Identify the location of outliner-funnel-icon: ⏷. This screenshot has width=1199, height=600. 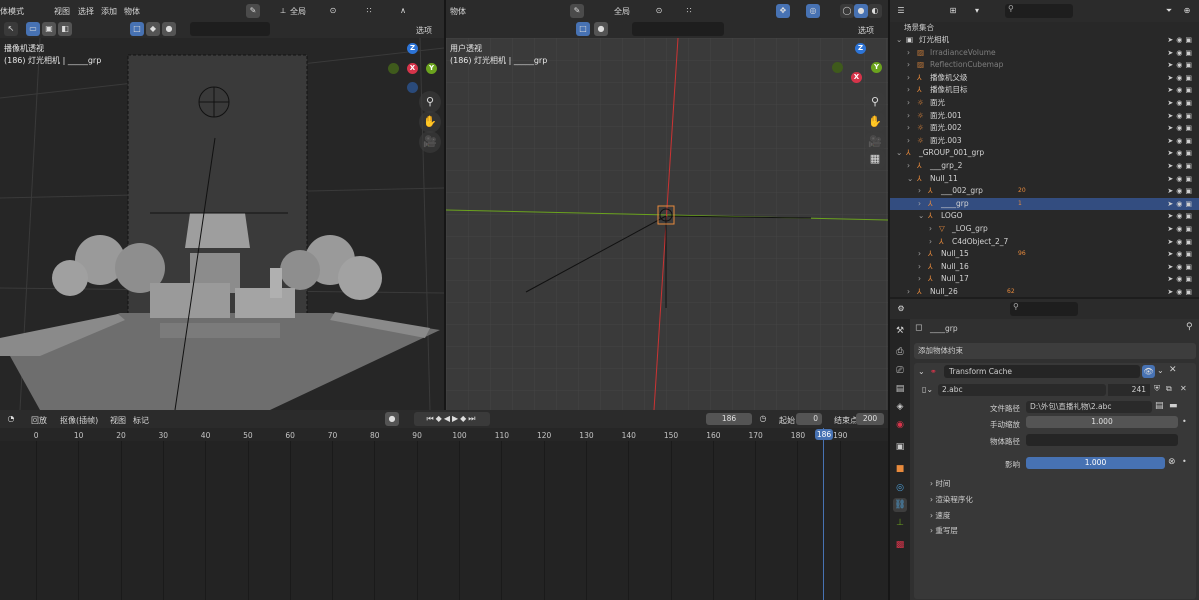
(1169, 11).